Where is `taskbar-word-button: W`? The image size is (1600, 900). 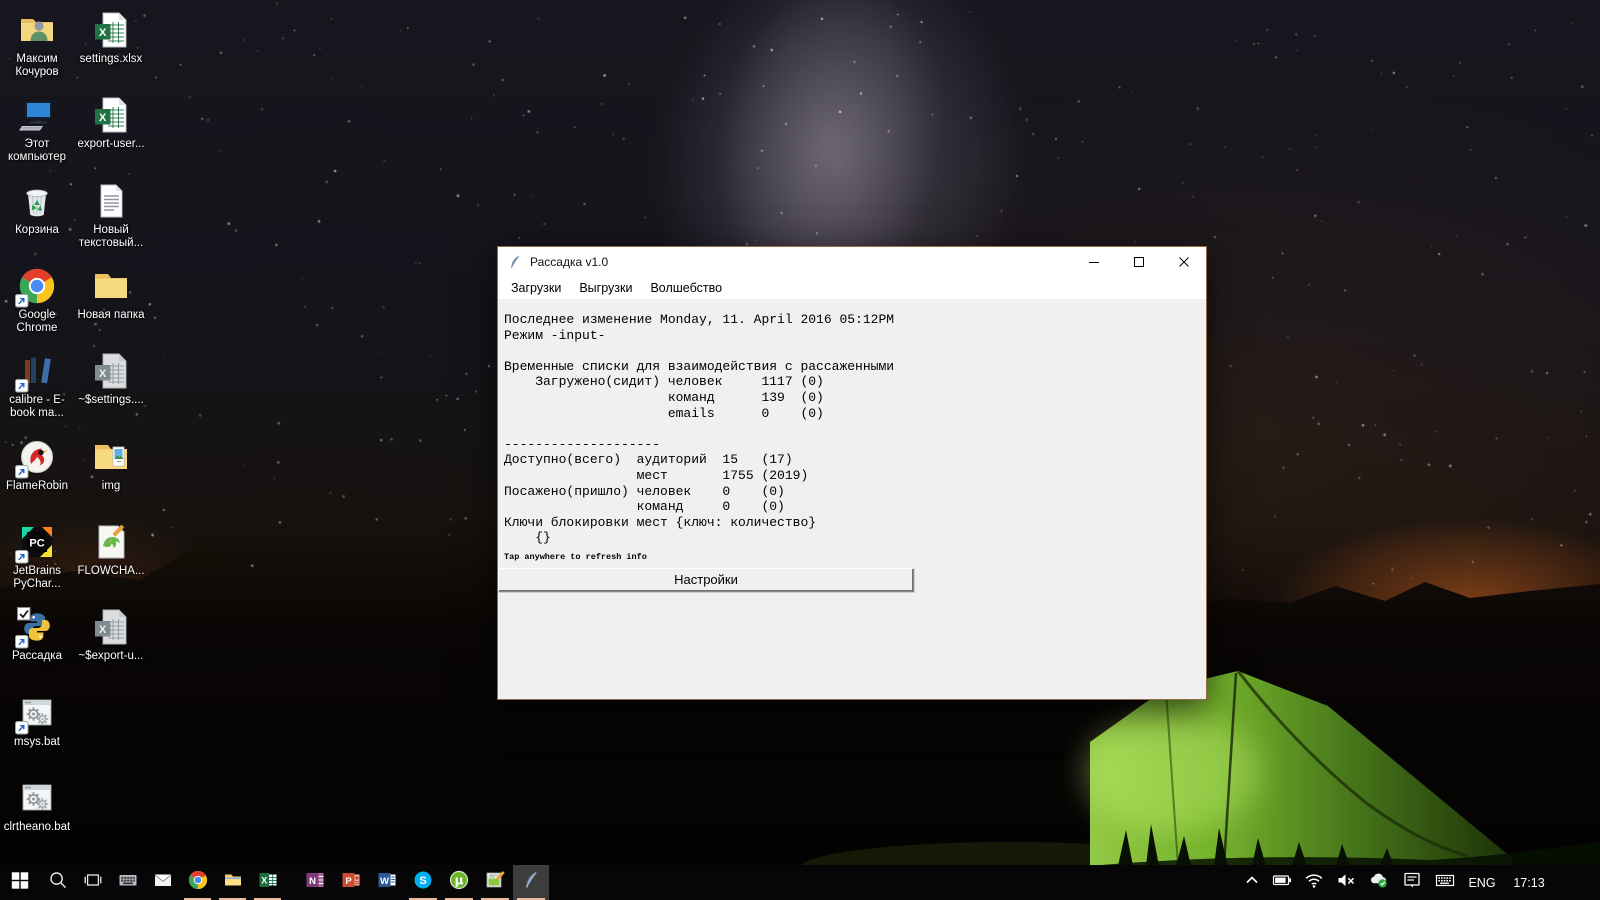
taskbar-word-button: W is located at coordinates (387, 882).